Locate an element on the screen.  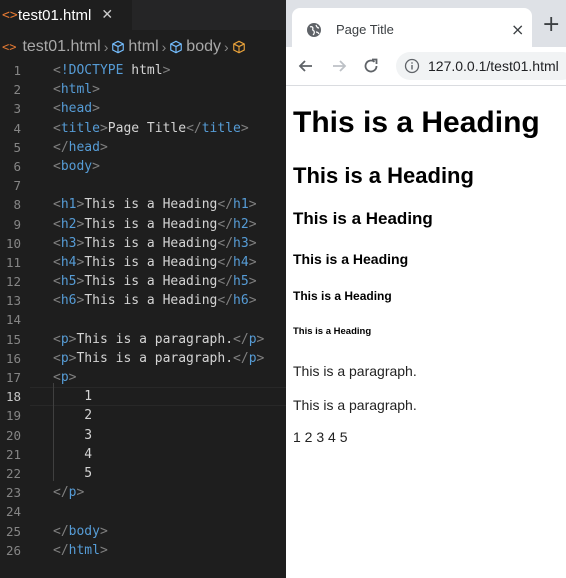
code-text: <h4>This is a Heading</h4> is located at coordinates (155, 262).